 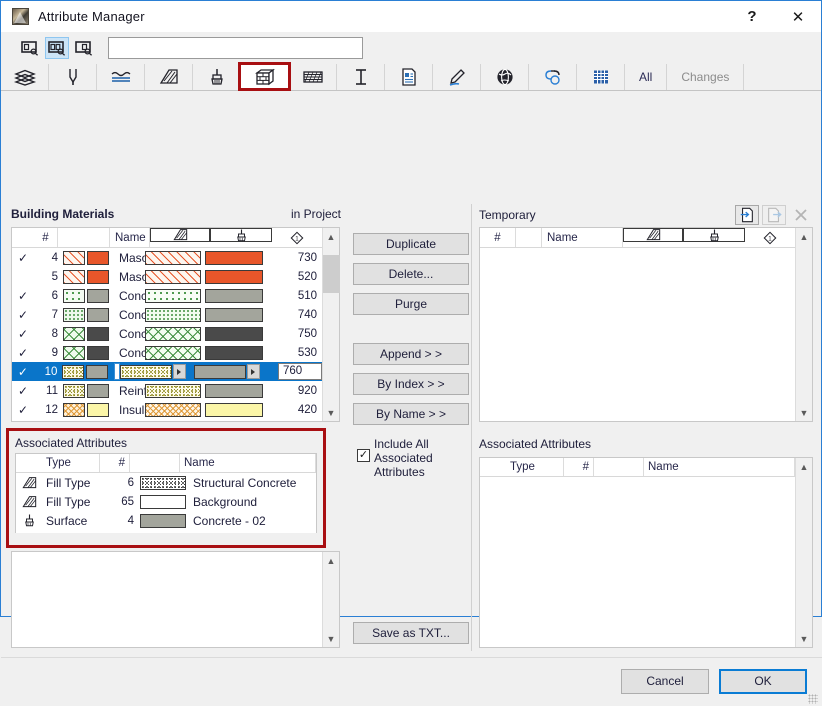 I want to click on row-priority-value: 730, so click(x=294, y=258).